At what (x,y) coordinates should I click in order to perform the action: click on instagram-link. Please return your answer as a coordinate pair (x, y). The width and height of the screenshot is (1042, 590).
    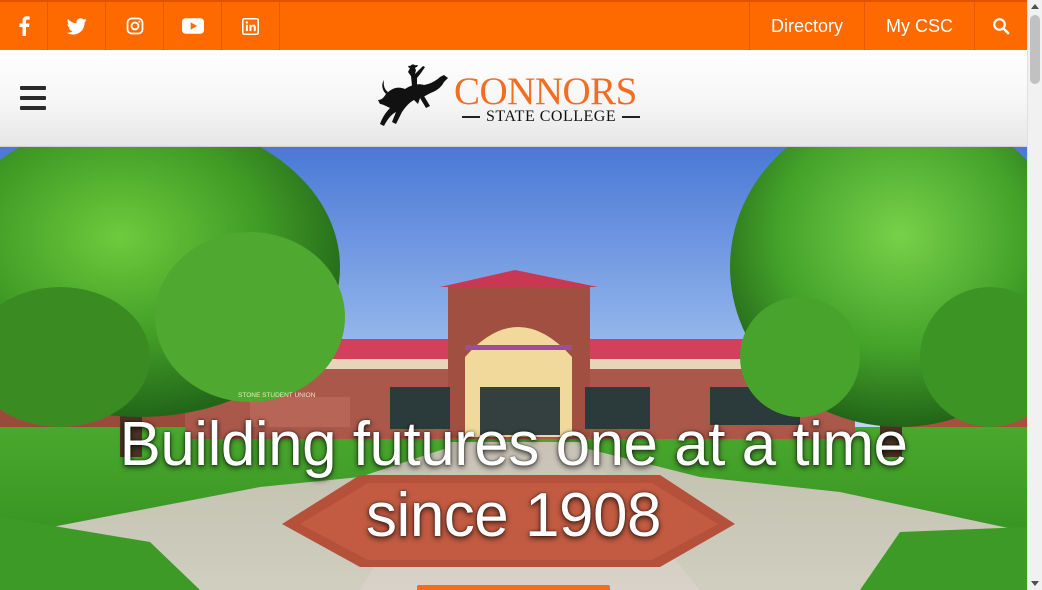
    Looking at the image, I should click on (135, 26).